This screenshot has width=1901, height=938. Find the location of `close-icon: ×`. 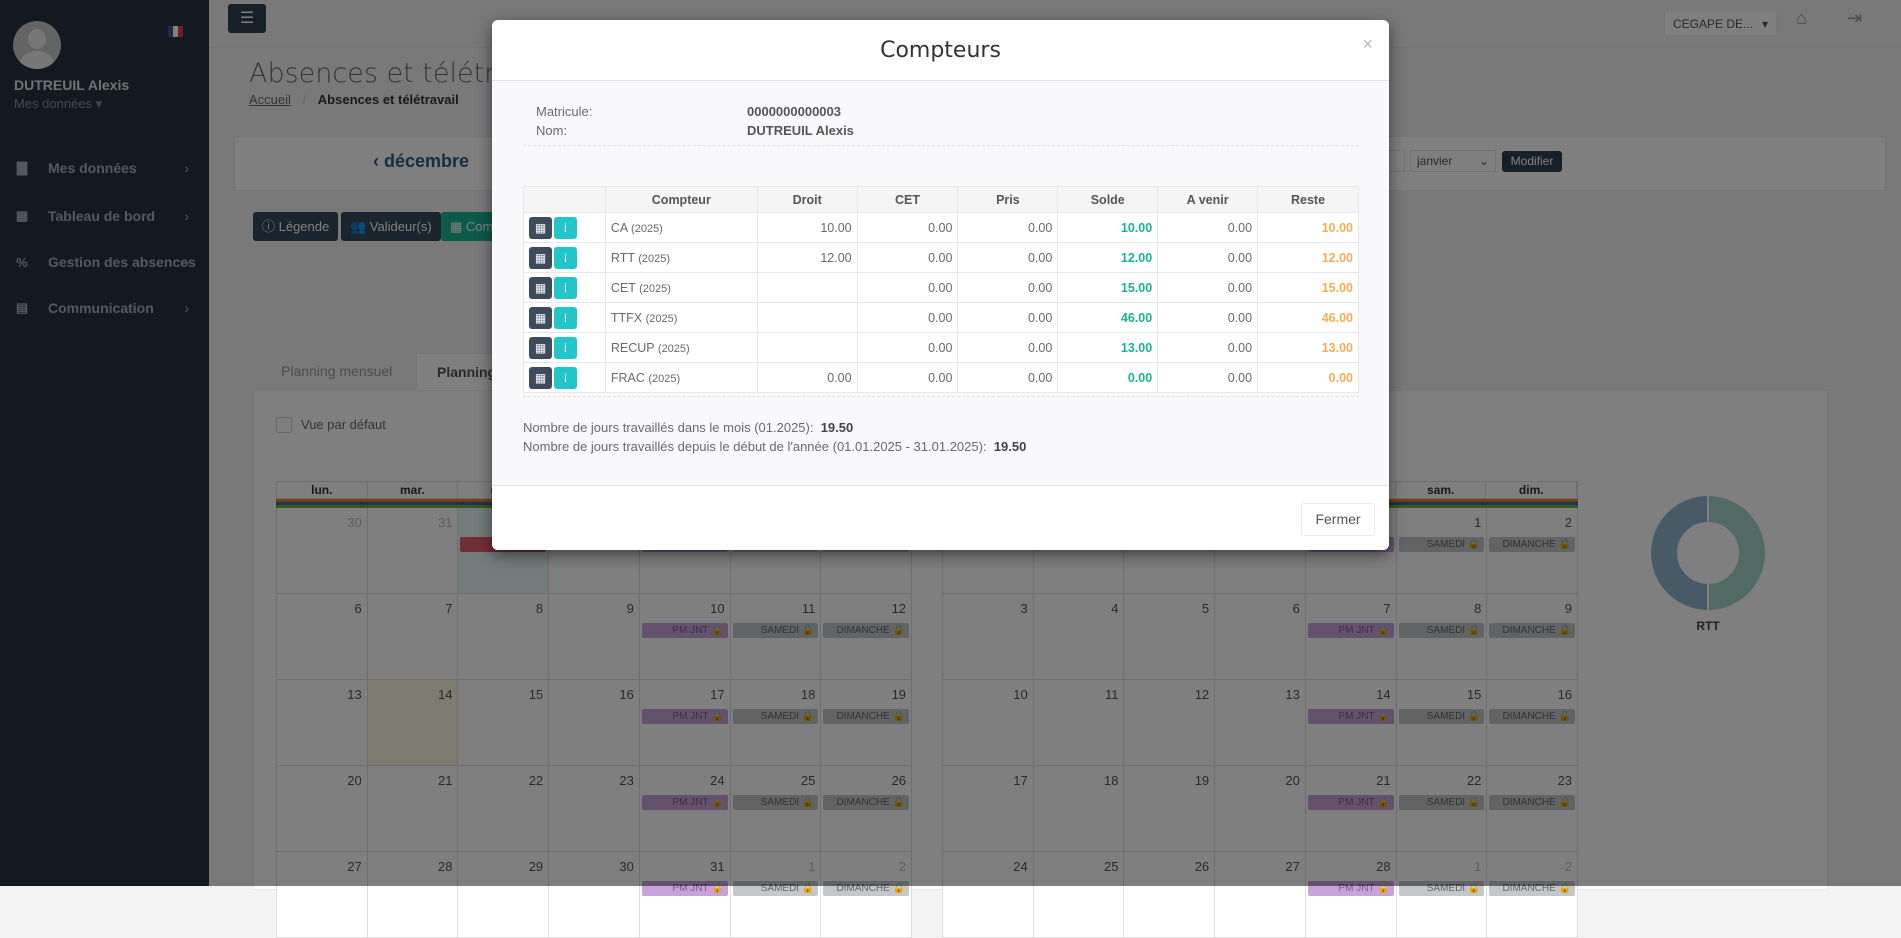

close-icon: × is located at coordinates (1367, 44).